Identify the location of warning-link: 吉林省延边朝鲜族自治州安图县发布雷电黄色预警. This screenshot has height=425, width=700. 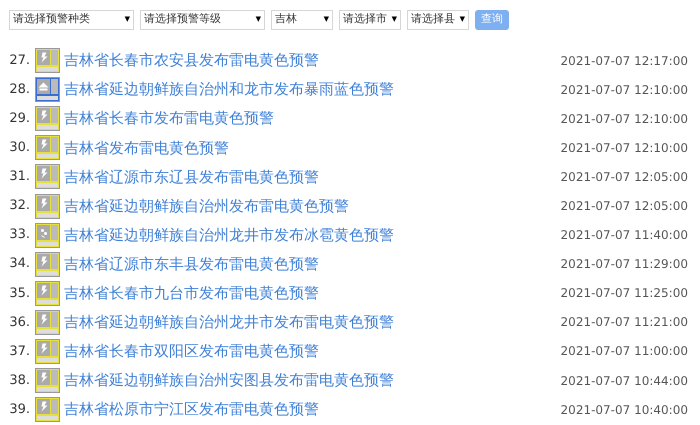
(229, 380).